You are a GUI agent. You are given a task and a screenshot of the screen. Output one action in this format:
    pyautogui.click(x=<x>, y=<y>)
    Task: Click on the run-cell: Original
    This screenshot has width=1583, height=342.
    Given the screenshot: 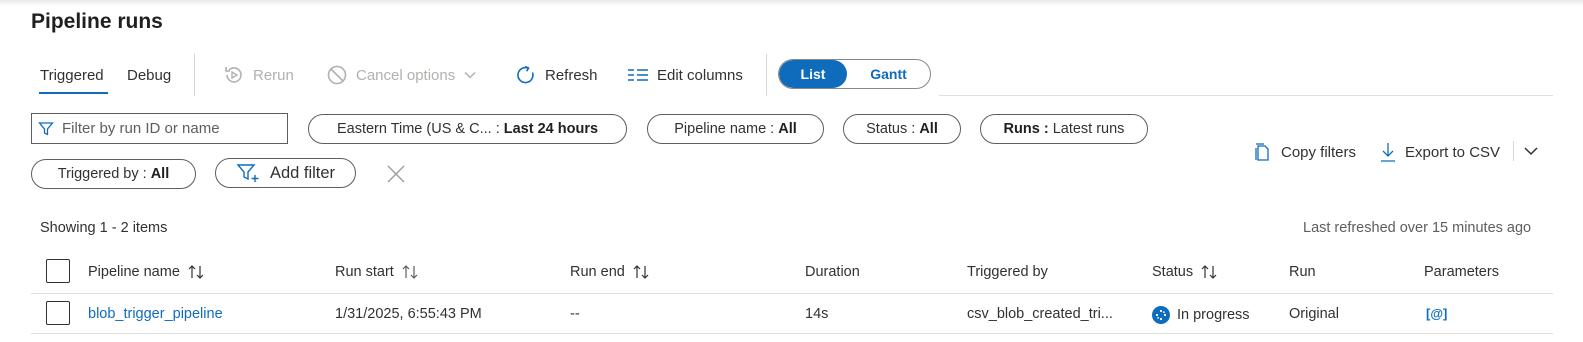 What is the action you would take?
    pyautogui.click(x=1314, y=314)
    